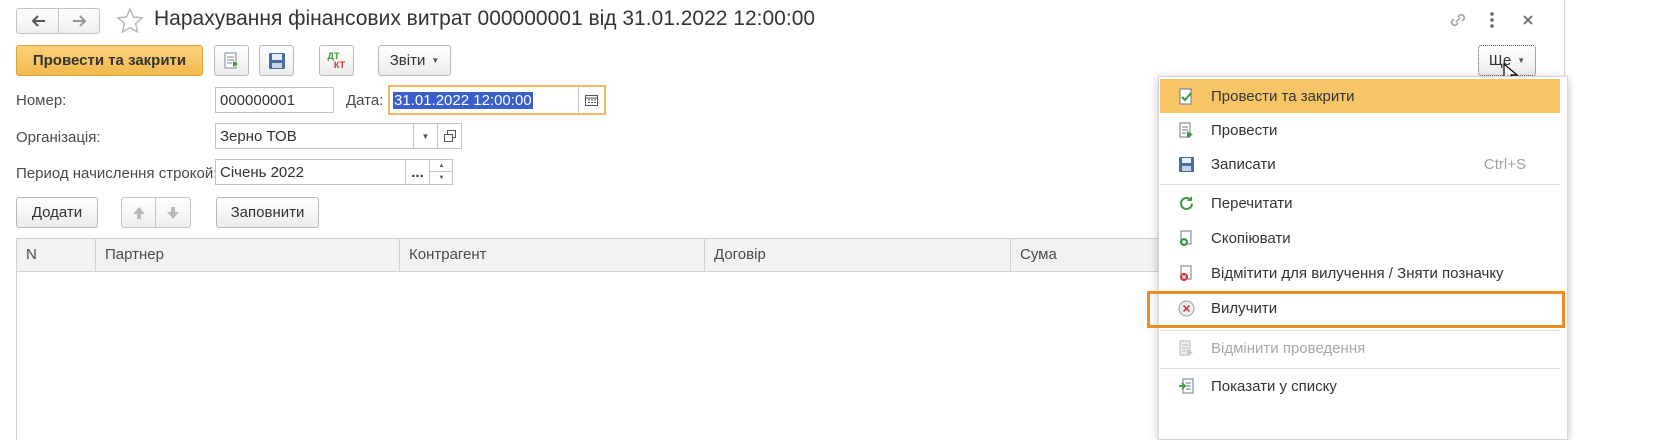  I want to click on more-actions-button, so click(1492, 20).